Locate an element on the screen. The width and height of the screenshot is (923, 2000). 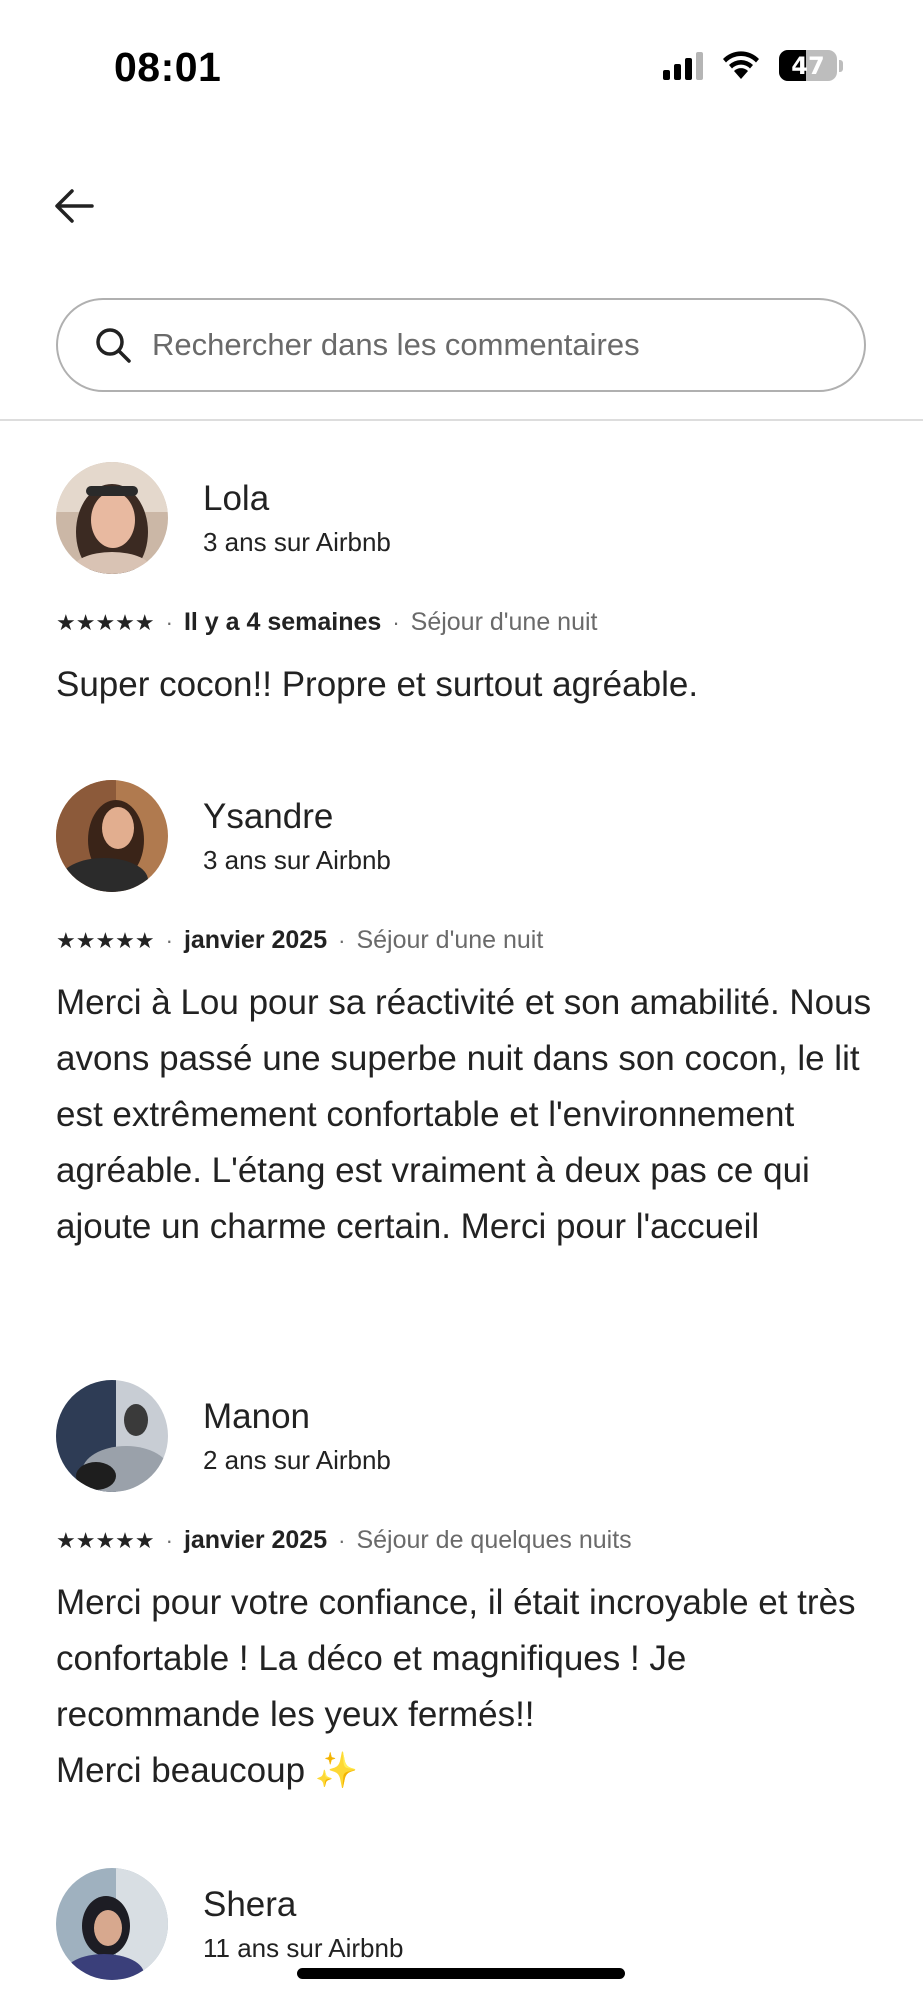
back-button is located at coordinates (74, 206).